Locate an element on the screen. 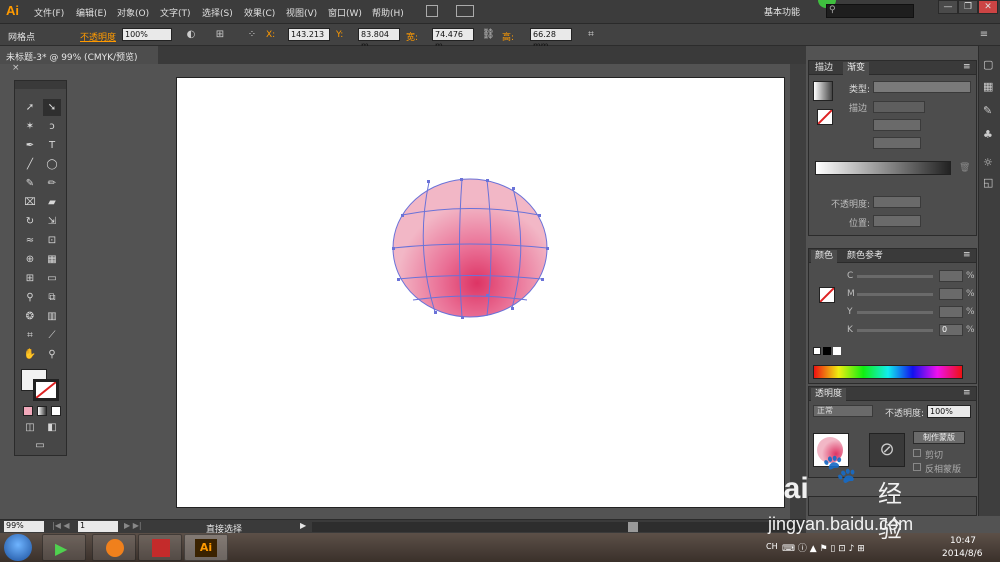 The height and width of the screenshot is (562, 1000). tab-color-guide: 颜色参考 is located at coordinates (865, 256).